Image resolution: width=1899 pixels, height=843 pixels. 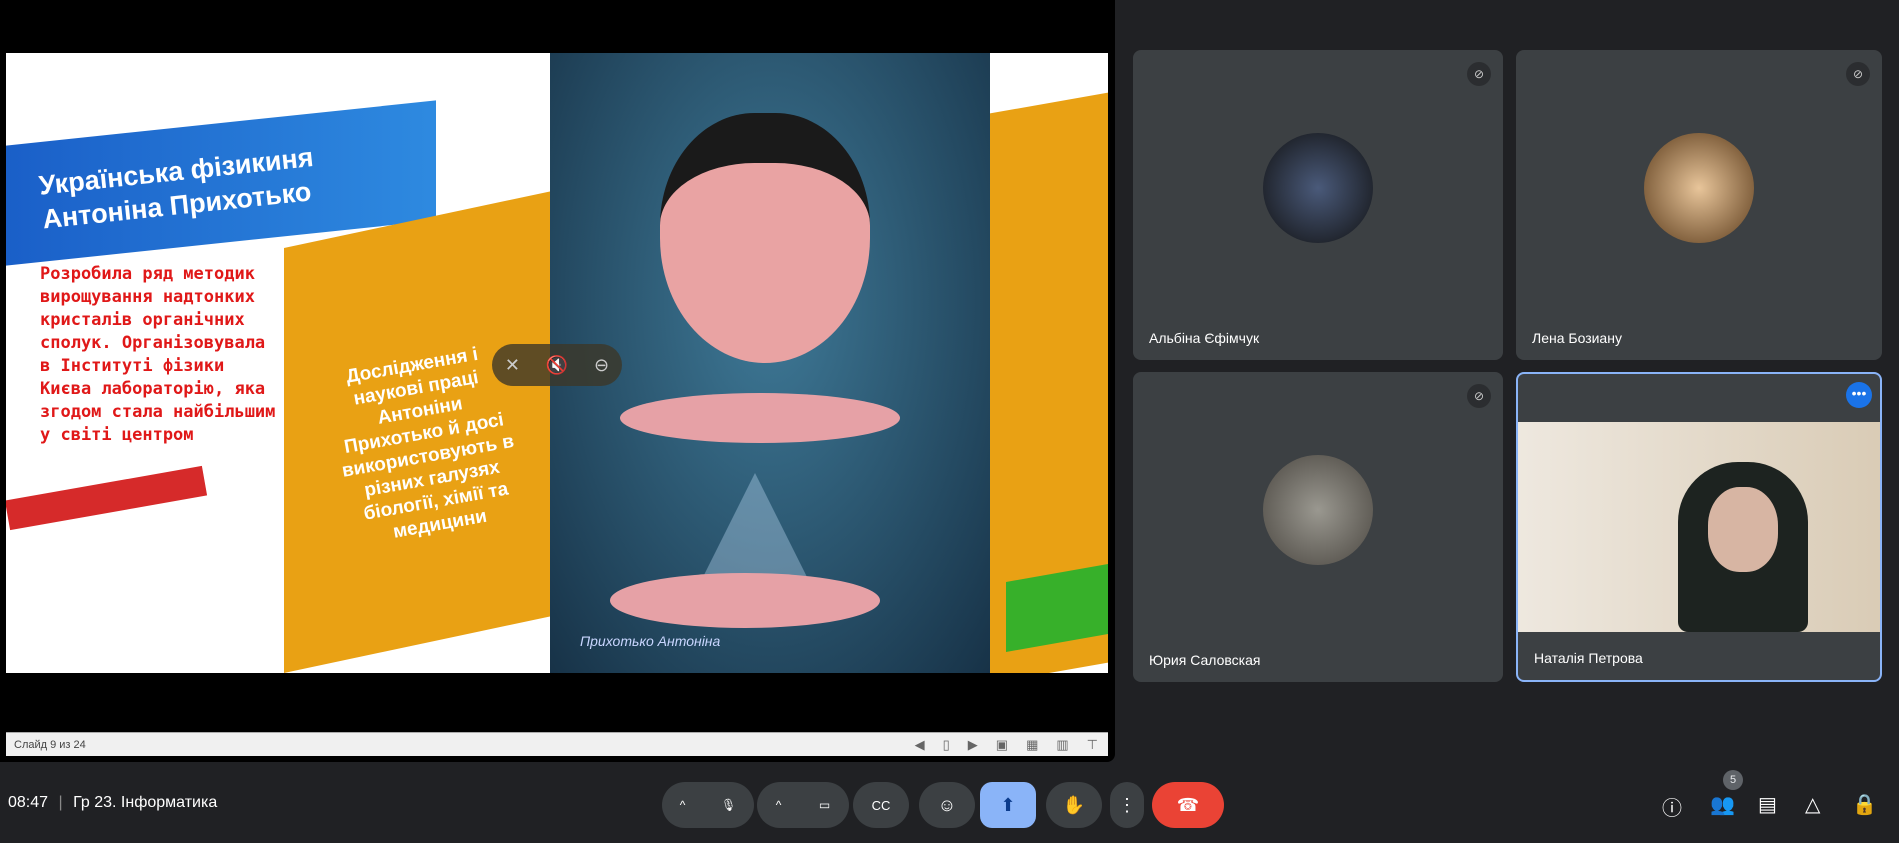 I want to click on camera-icon: ▭, so click(x=824, y=805).